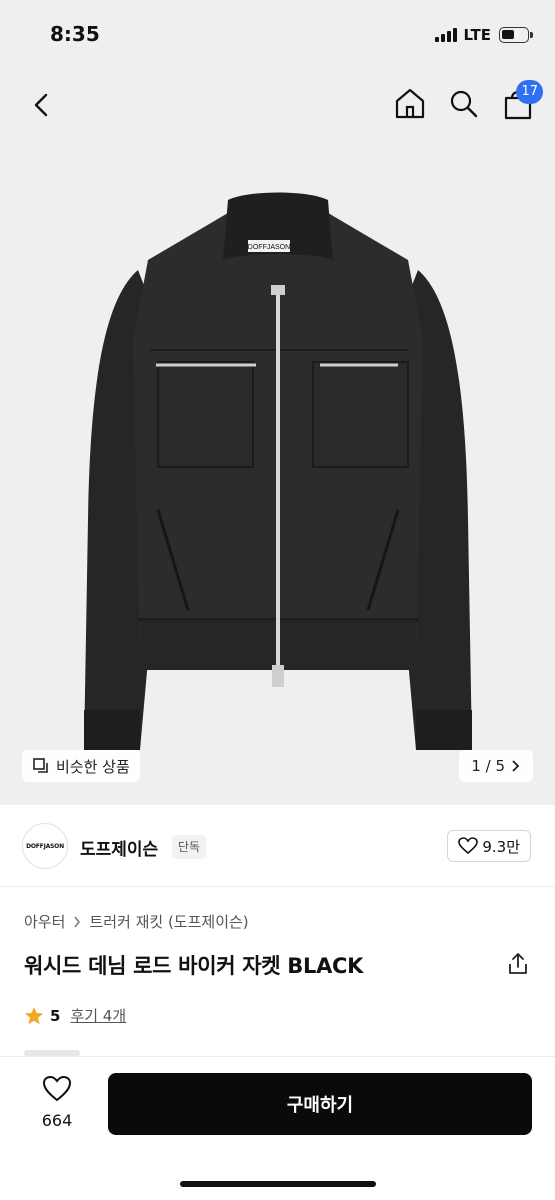 This screenshot has height=1200, width=555. I want to click on home-icon, so click(410, 103).